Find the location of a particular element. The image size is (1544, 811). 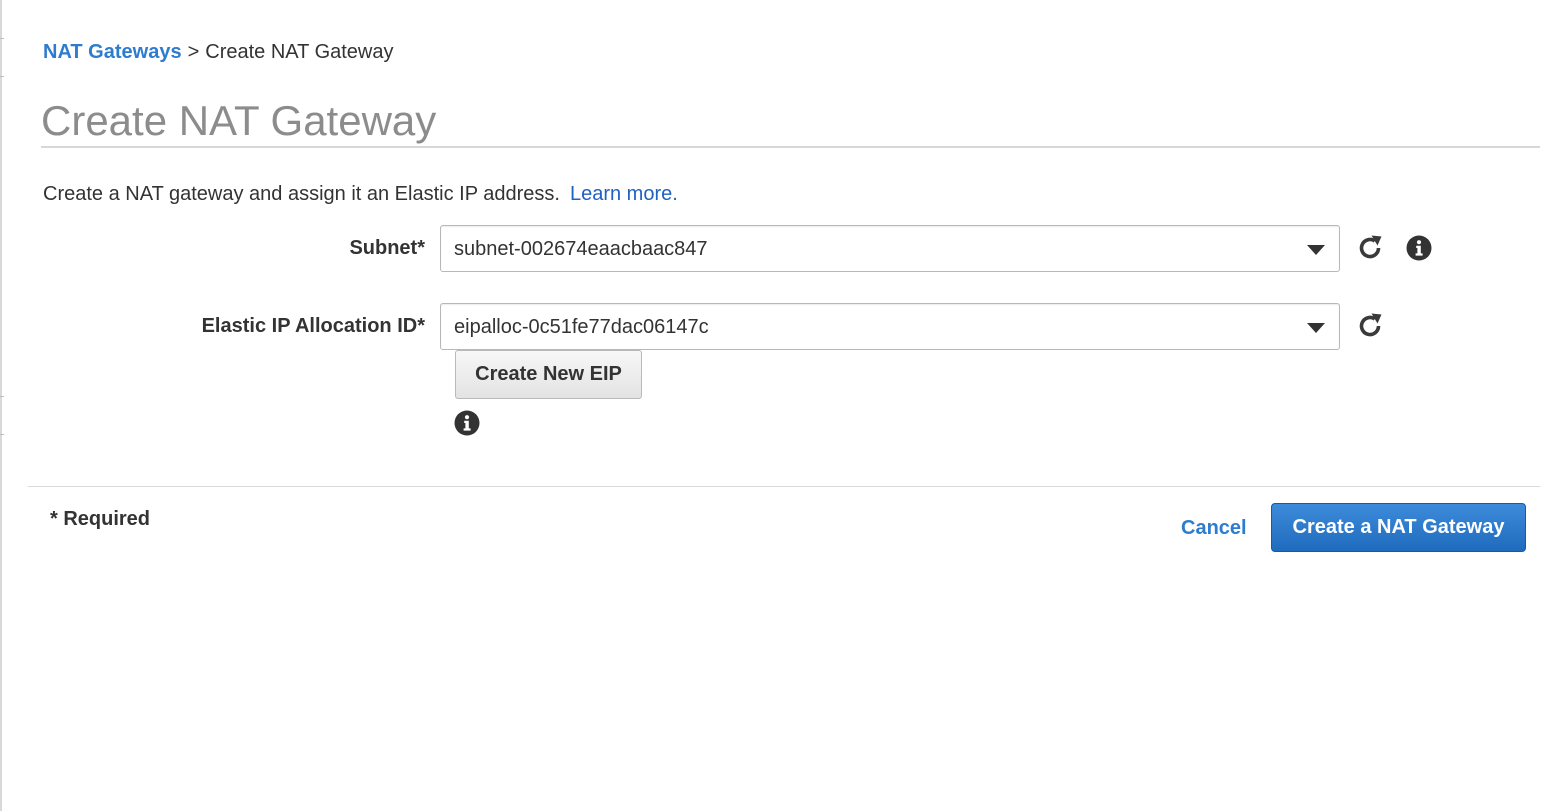

breadcrumb-current: Create NAT Gateway is located at coordinates (299, 52).